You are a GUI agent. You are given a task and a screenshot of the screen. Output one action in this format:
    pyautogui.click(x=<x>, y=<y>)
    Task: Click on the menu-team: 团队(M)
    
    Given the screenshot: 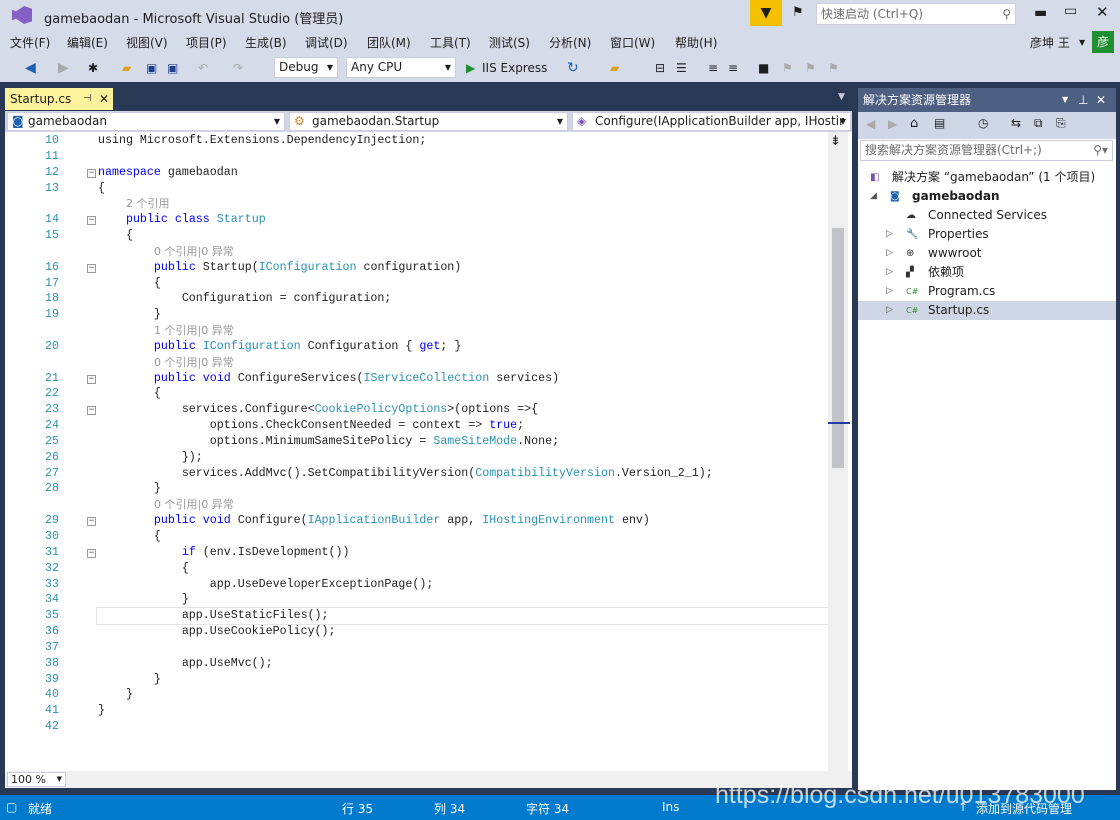 What is the action you would take?
    pyautogui.click(x=389, y=42)
    